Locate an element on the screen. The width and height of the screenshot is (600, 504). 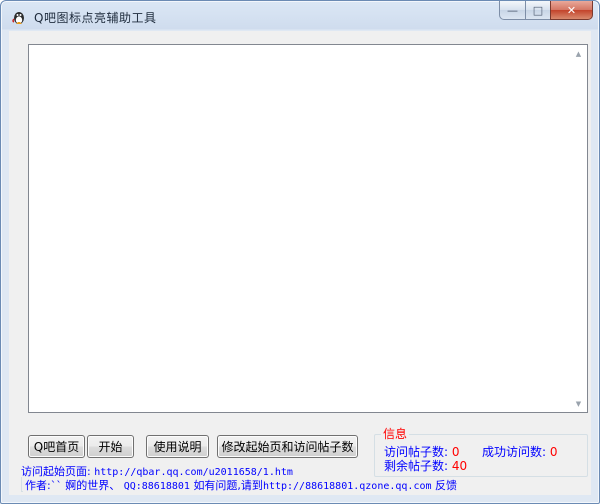
maximize-button: □ is located at coordinates (537, 10).